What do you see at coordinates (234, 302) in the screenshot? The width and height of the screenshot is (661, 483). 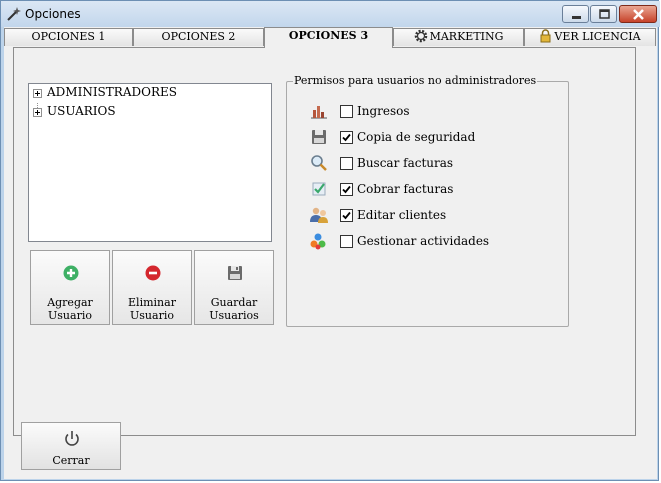 I see `save-users-line1: Guardar` at bounding box center [234, 302].